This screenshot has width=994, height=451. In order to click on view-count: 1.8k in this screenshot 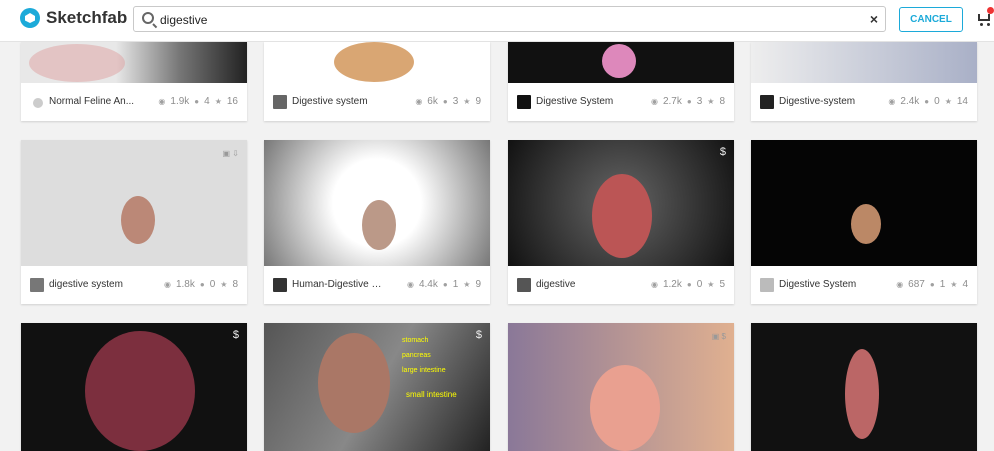, I will do `click(185, 284)`.